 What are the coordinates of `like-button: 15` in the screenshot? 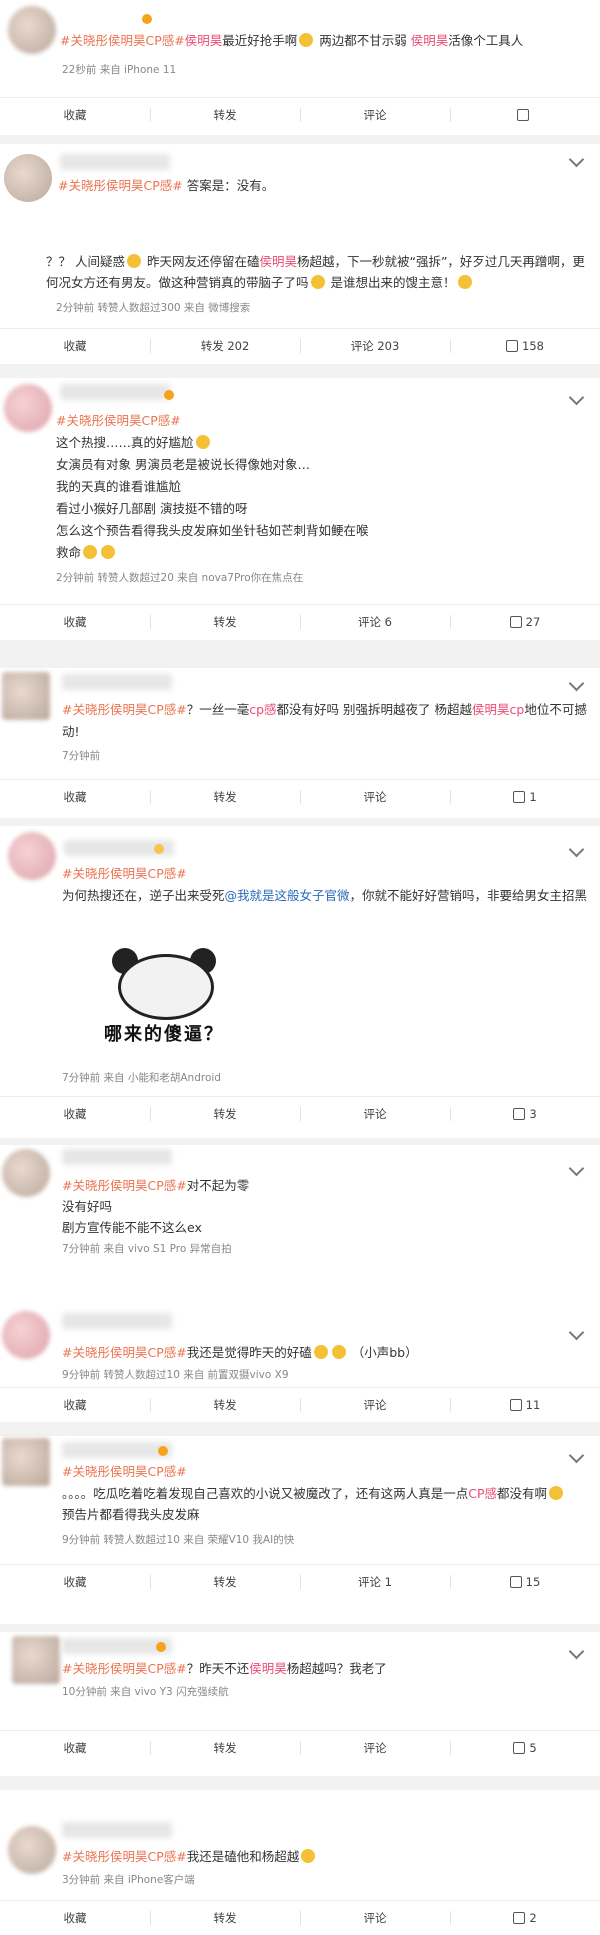 It's located at (525, 1582).